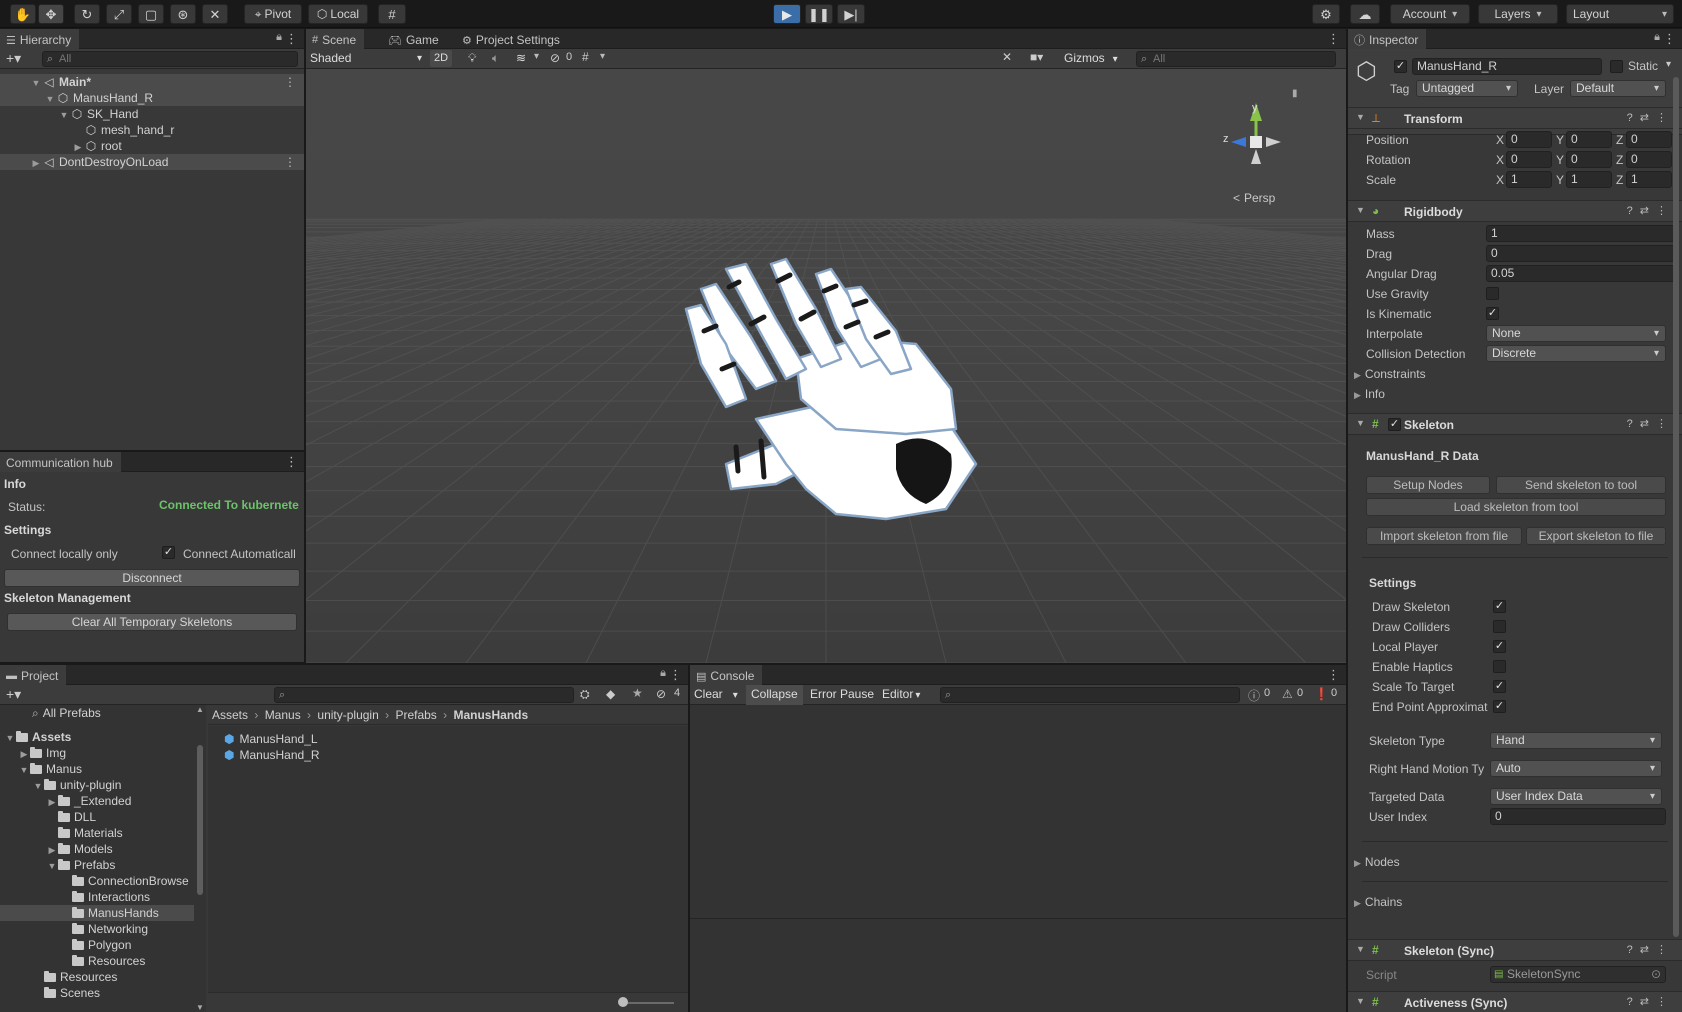 This screenshot has width=1682, height=1012. Describe the element at coordinates (1620, 14) in the screenshot. I see `layout-dropdown: Layout` at that location.